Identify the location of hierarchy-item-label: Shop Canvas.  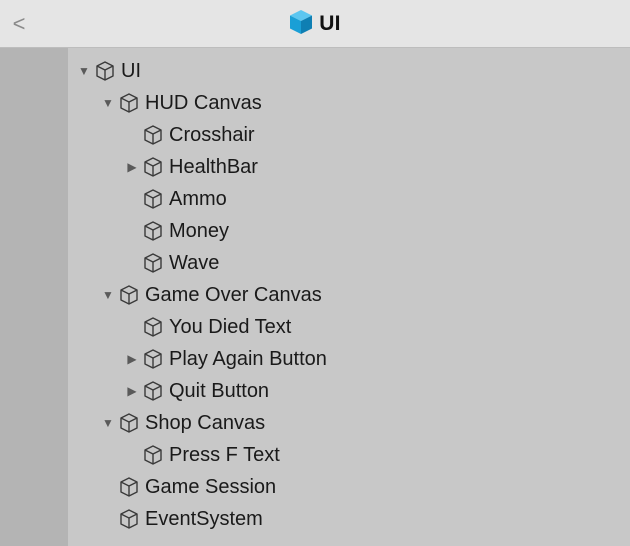
(205, 423).